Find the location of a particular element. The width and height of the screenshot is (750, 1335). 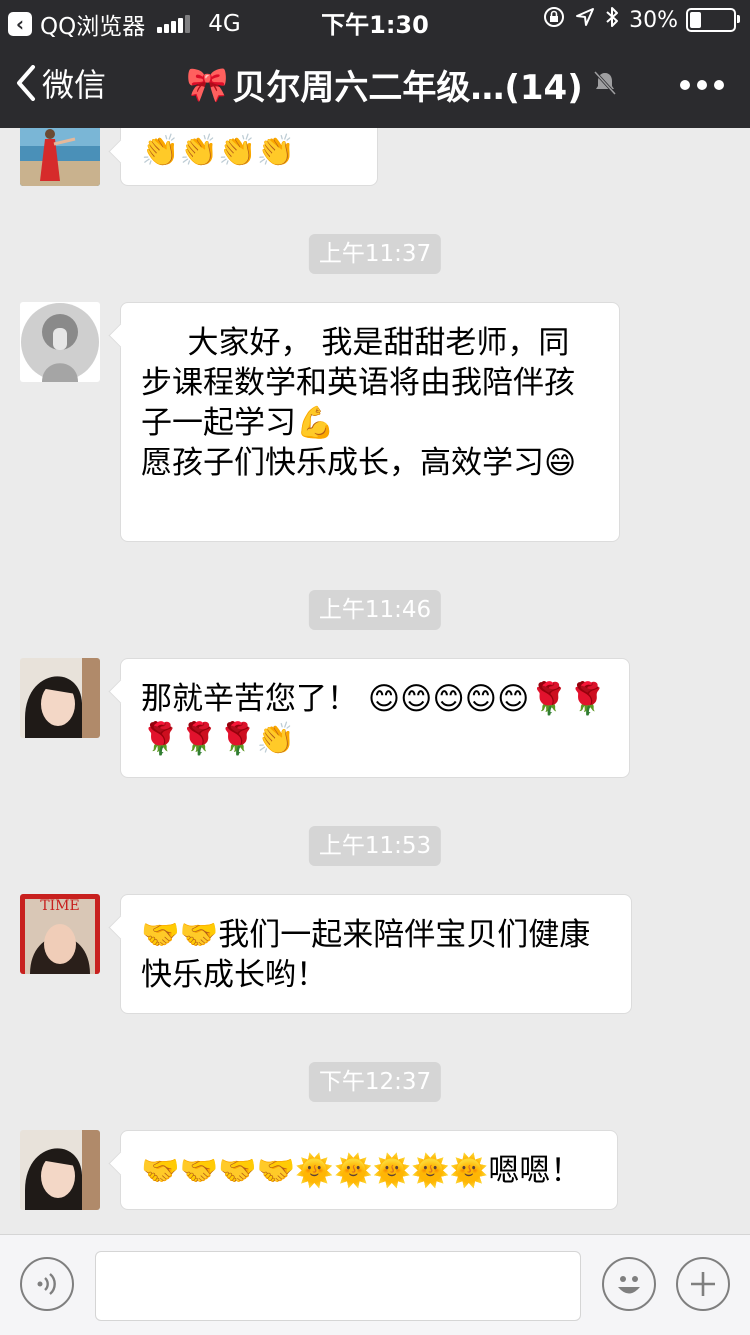

message-text: 🤝🤝🤝🤝🌞🌞🌞🌞🌞嗯嗯！ is located at coordinates (361, 1171).